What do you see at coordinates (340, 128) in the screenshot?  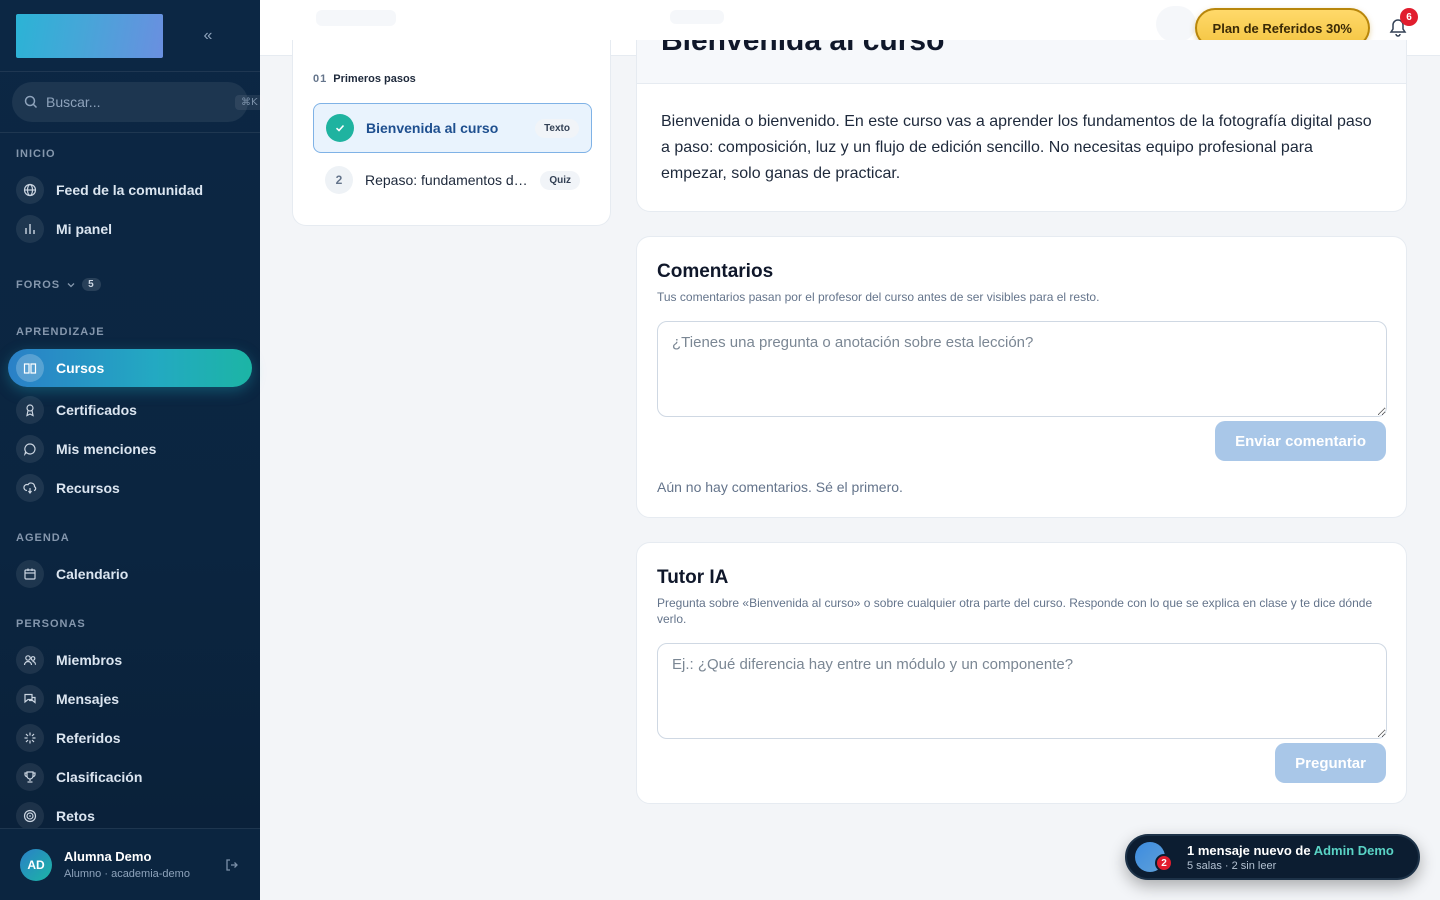 I see `check-icon` at bounding box center [340, 128].